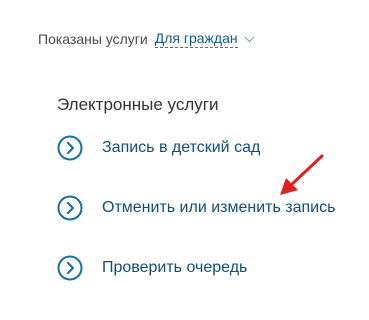  I want to click on service-link-check-queue: Проверить очередь, so click(152, 268).